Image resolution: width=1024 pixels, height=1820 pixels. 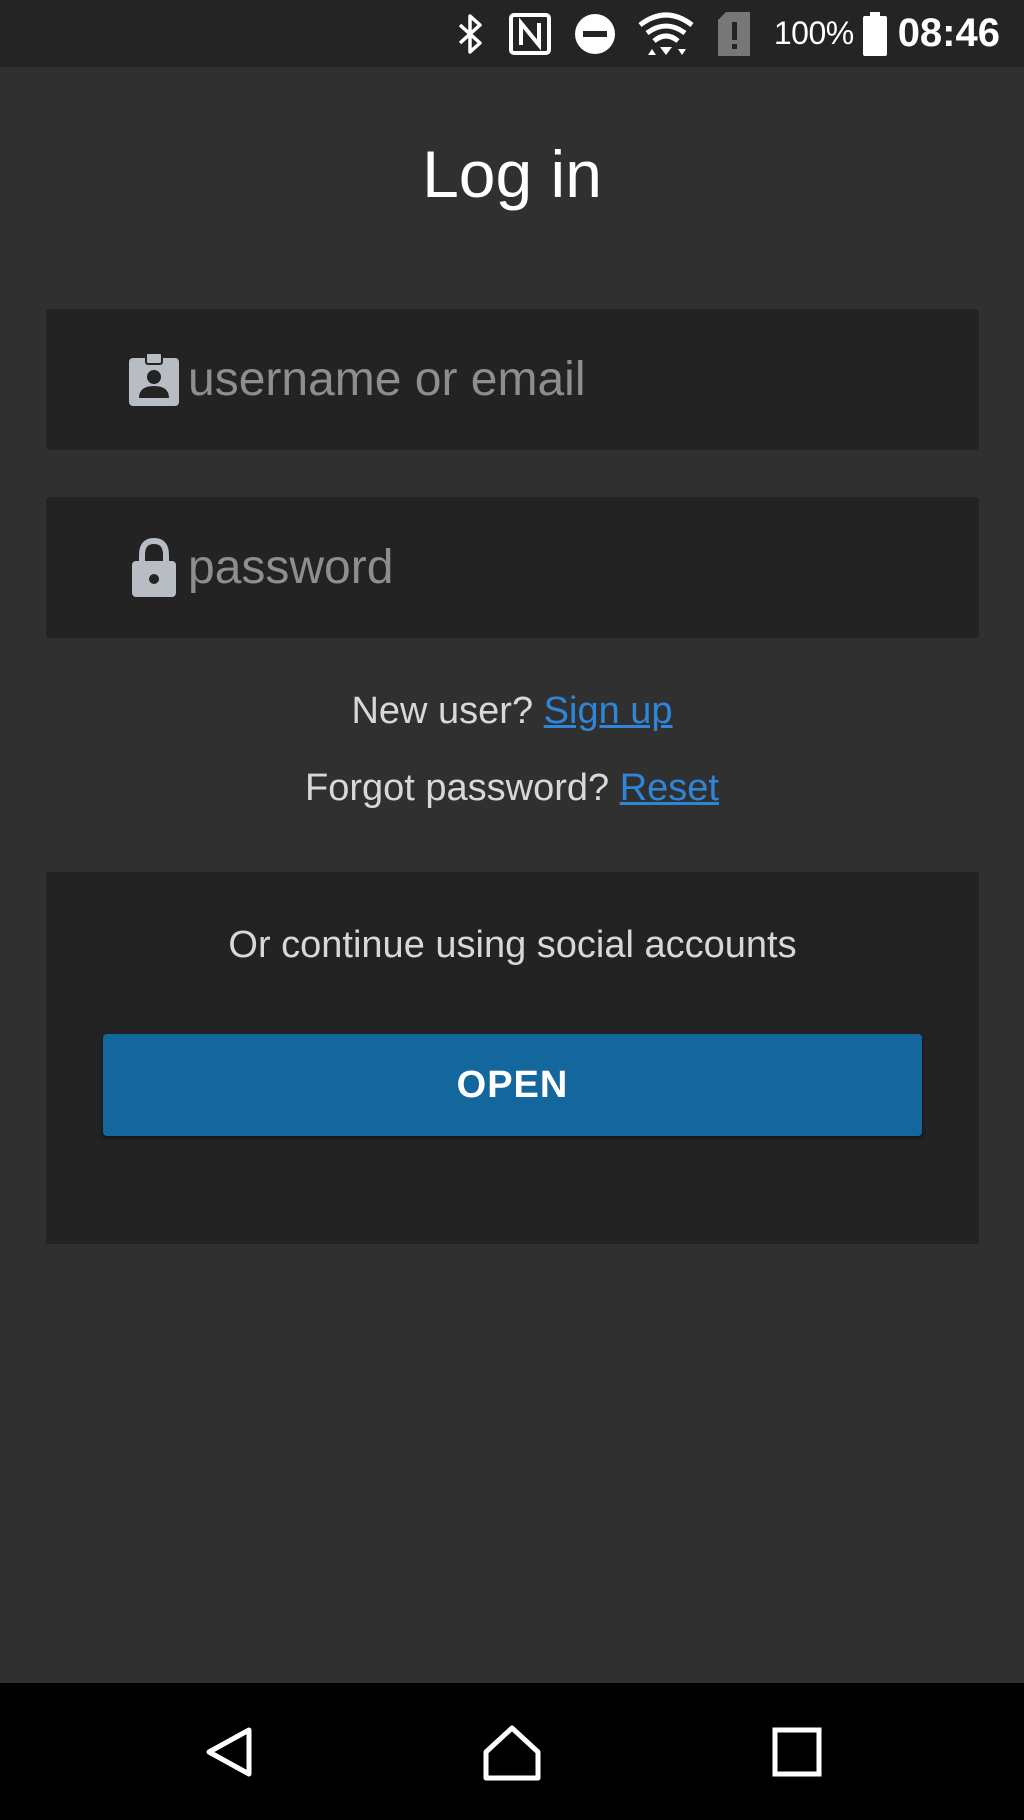 What do you see at coordinates (595, 34) in the screenshot?
I see `do-not-disturb-icon` at bounding box center [595, 34].